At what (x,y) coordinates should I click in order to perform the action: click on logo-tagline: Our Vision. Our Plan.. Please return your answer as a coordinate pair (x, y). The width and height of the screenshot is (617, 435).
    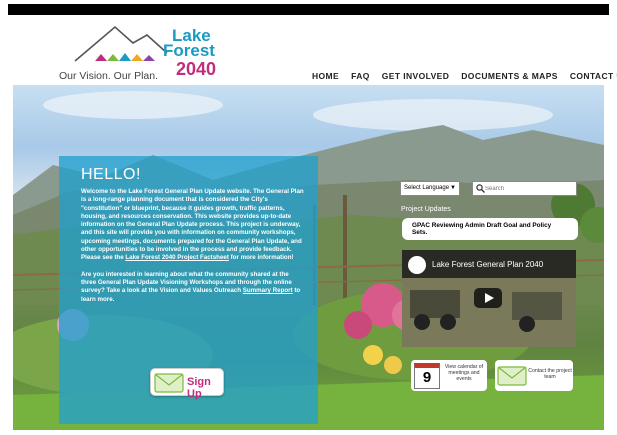
    Looking at the image, I should click on (109, 76).